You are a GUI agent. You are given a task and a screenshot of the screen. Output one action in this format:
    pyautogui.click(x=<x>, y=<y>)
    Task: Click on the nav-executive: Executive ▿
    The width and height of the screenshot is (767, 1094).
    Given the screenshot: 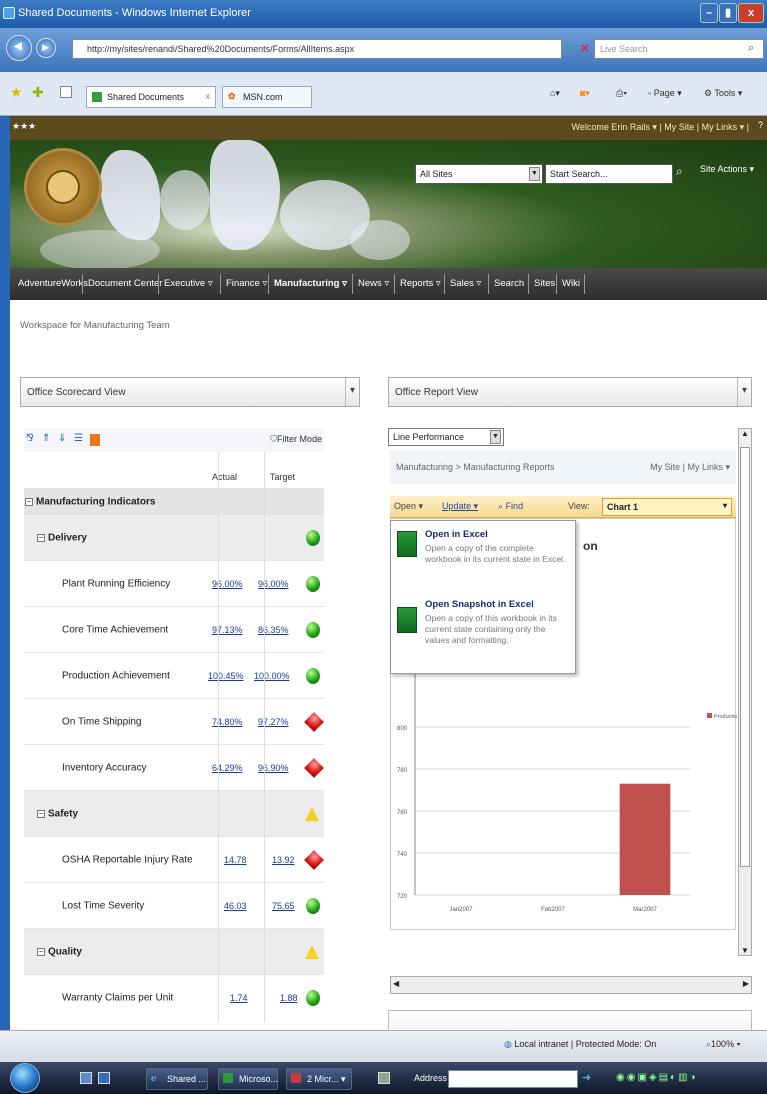 What is the action you would take?
    pyautogui.click(x=188, y=283)
    